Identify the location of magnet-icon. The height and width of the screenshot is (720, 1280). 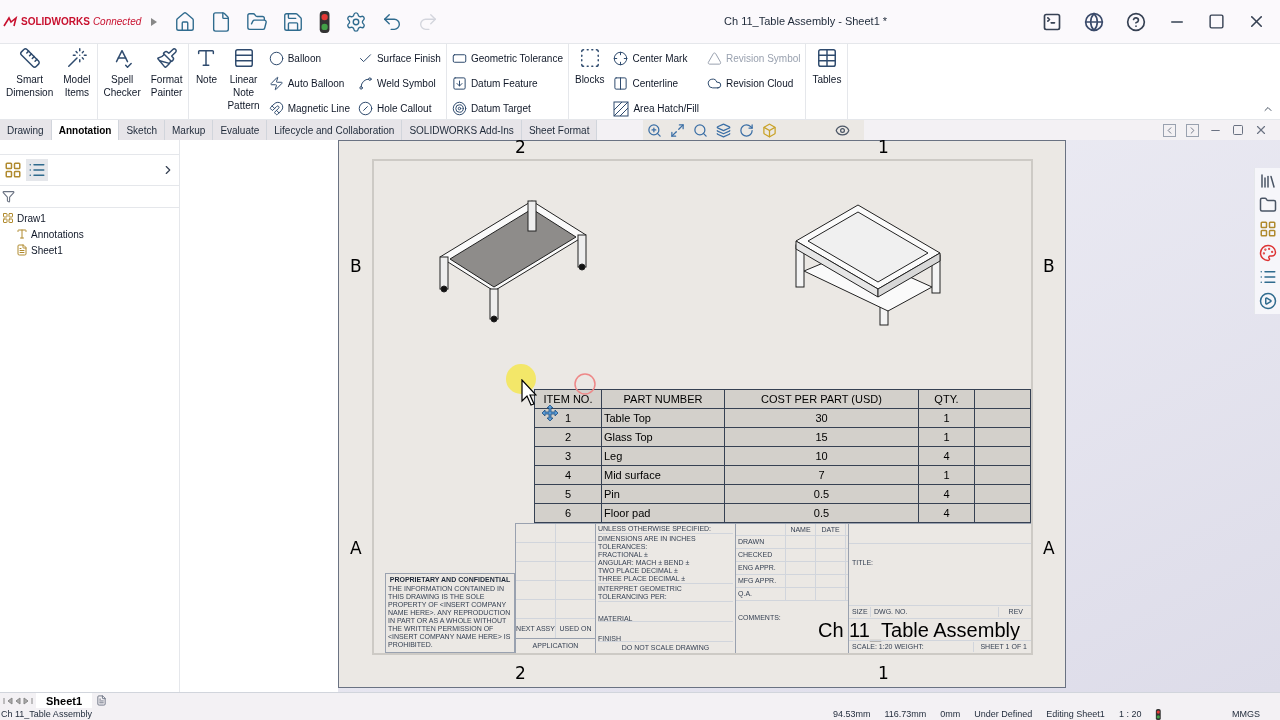
(276, 108).